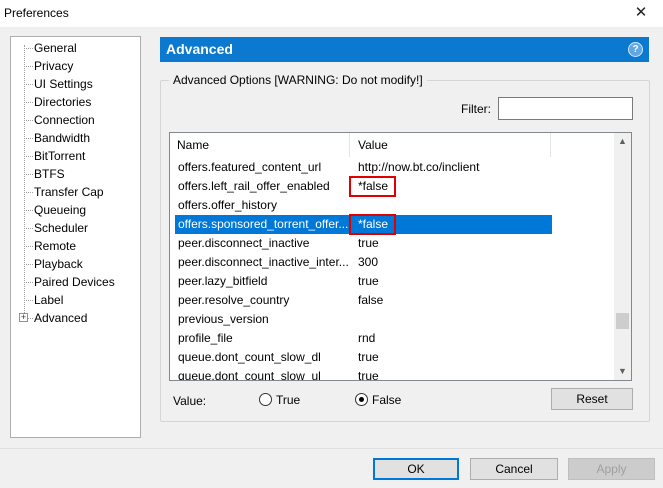 The image size is (663, 488). Describe the element at coordinates (76, 318) in the screenshot. I see `sidebar-item-advanced: + Advanced` at that location.